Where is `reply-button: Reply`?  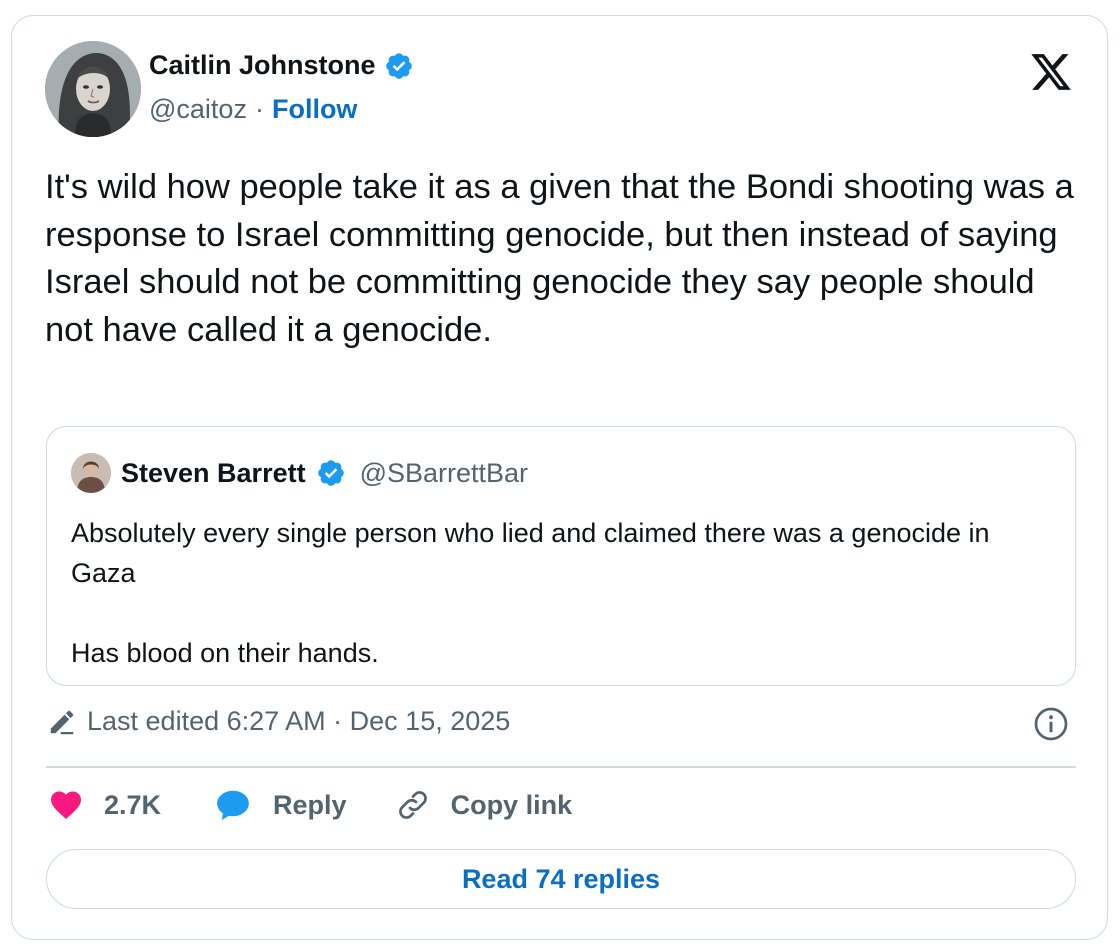 reply-button: Reply is located at coordinates (280, 805).